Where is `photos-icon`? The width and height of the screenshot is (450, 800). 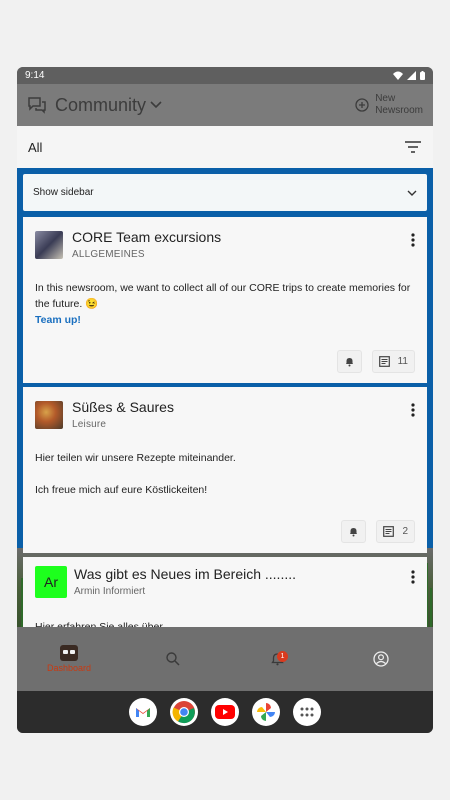
photos-icon is located at coordinates (266, 712).